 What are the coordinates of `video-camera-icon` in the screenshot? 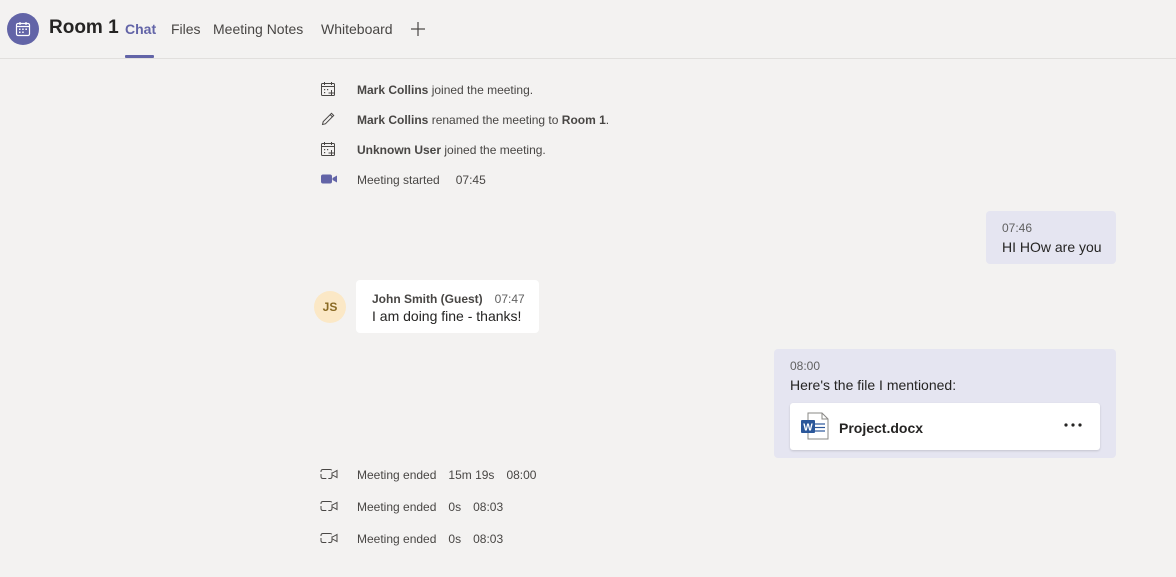 It's located at (329, 179).